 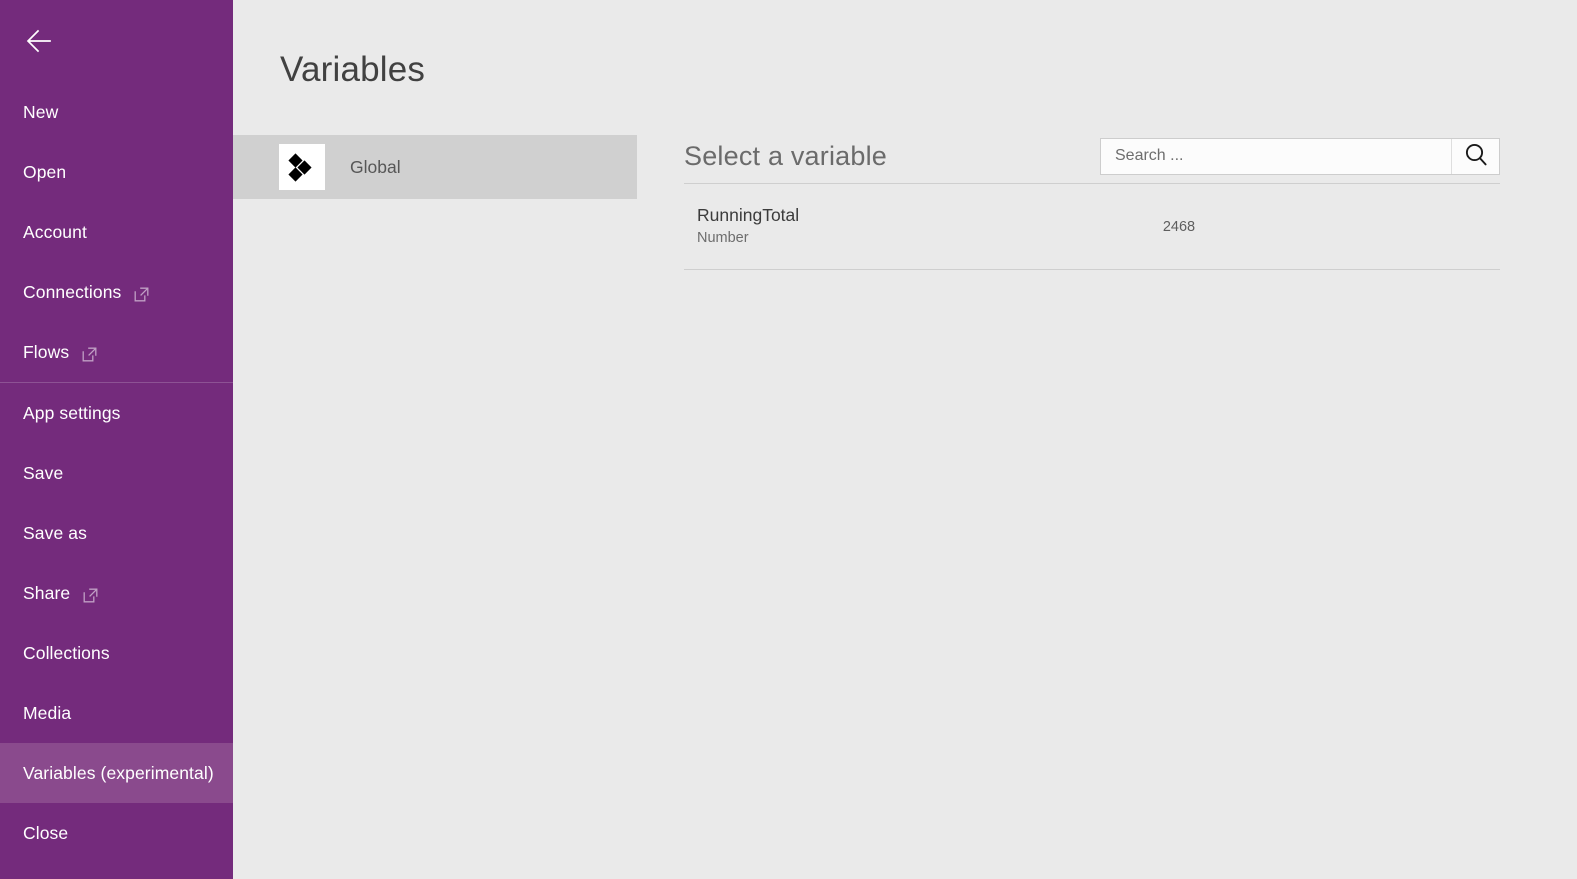 What do you see at coordinates (116, 833) in the screenshot?
I see `sidebar-item-close: Close` at bounding box center [116, 833].